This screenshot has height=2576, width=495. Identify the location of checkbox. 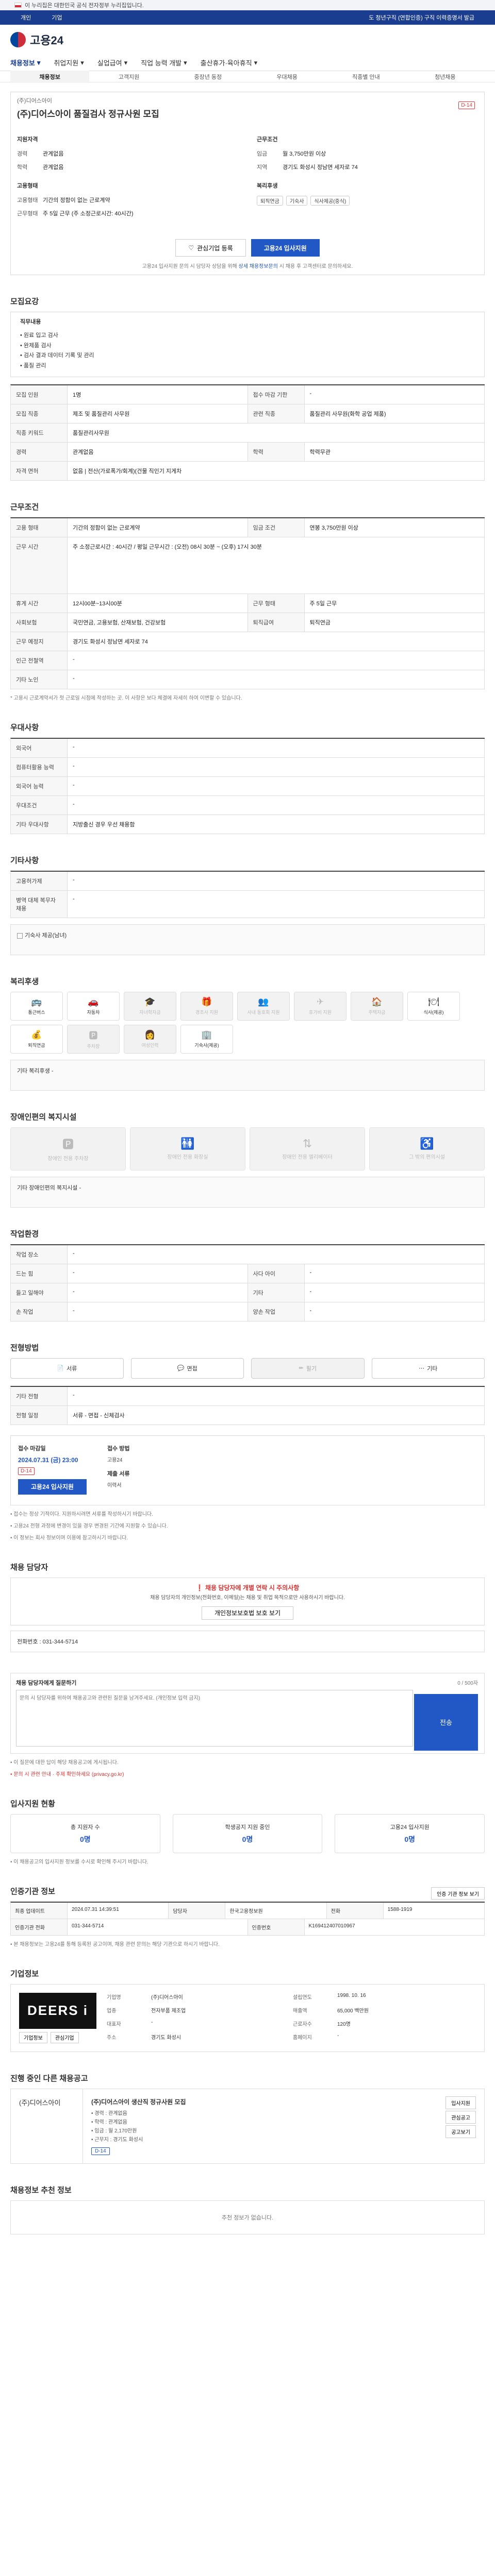
(20, 936).